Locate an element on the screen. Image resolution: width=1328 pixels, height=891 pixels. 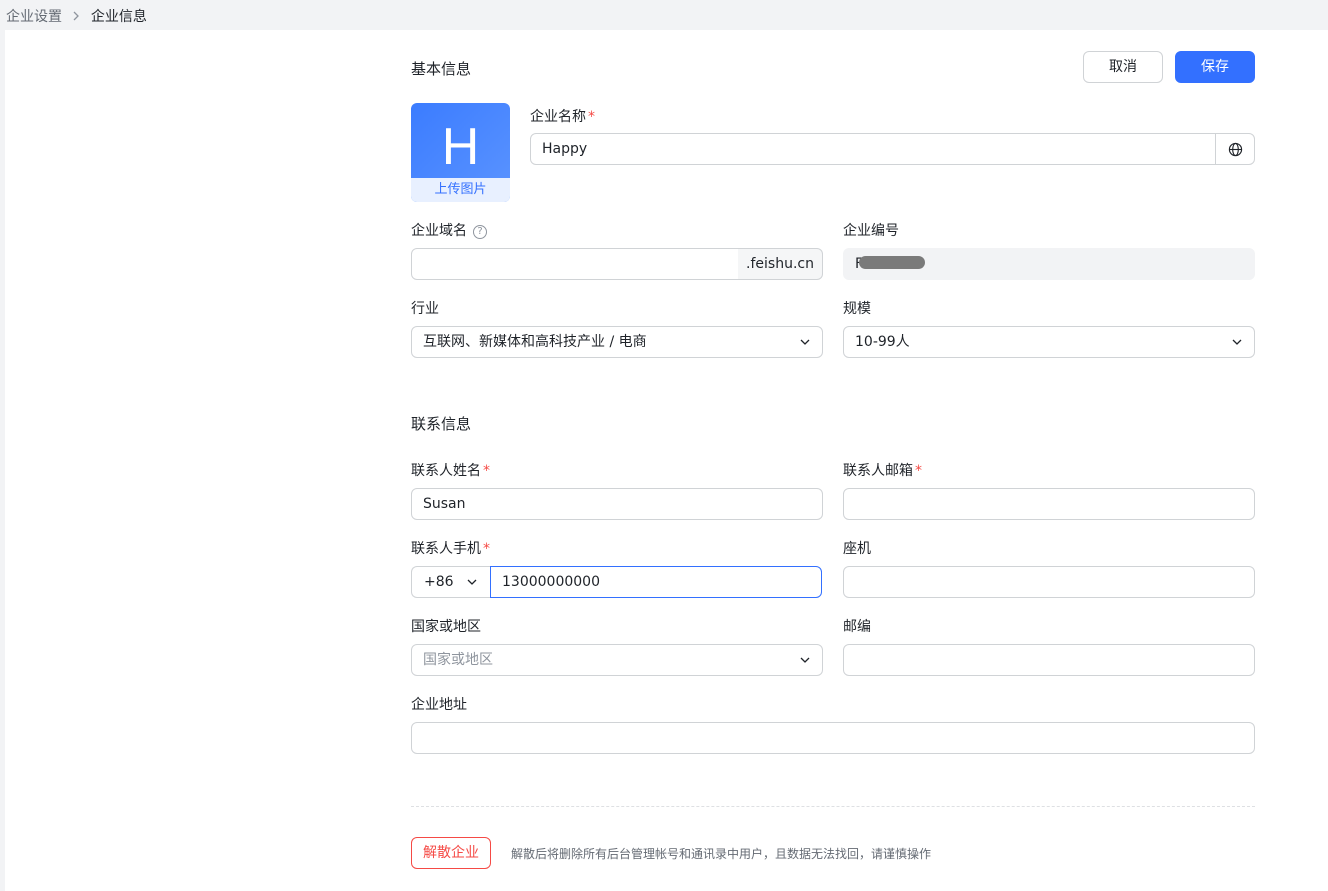
address-input is located at coordinates (833, 738).